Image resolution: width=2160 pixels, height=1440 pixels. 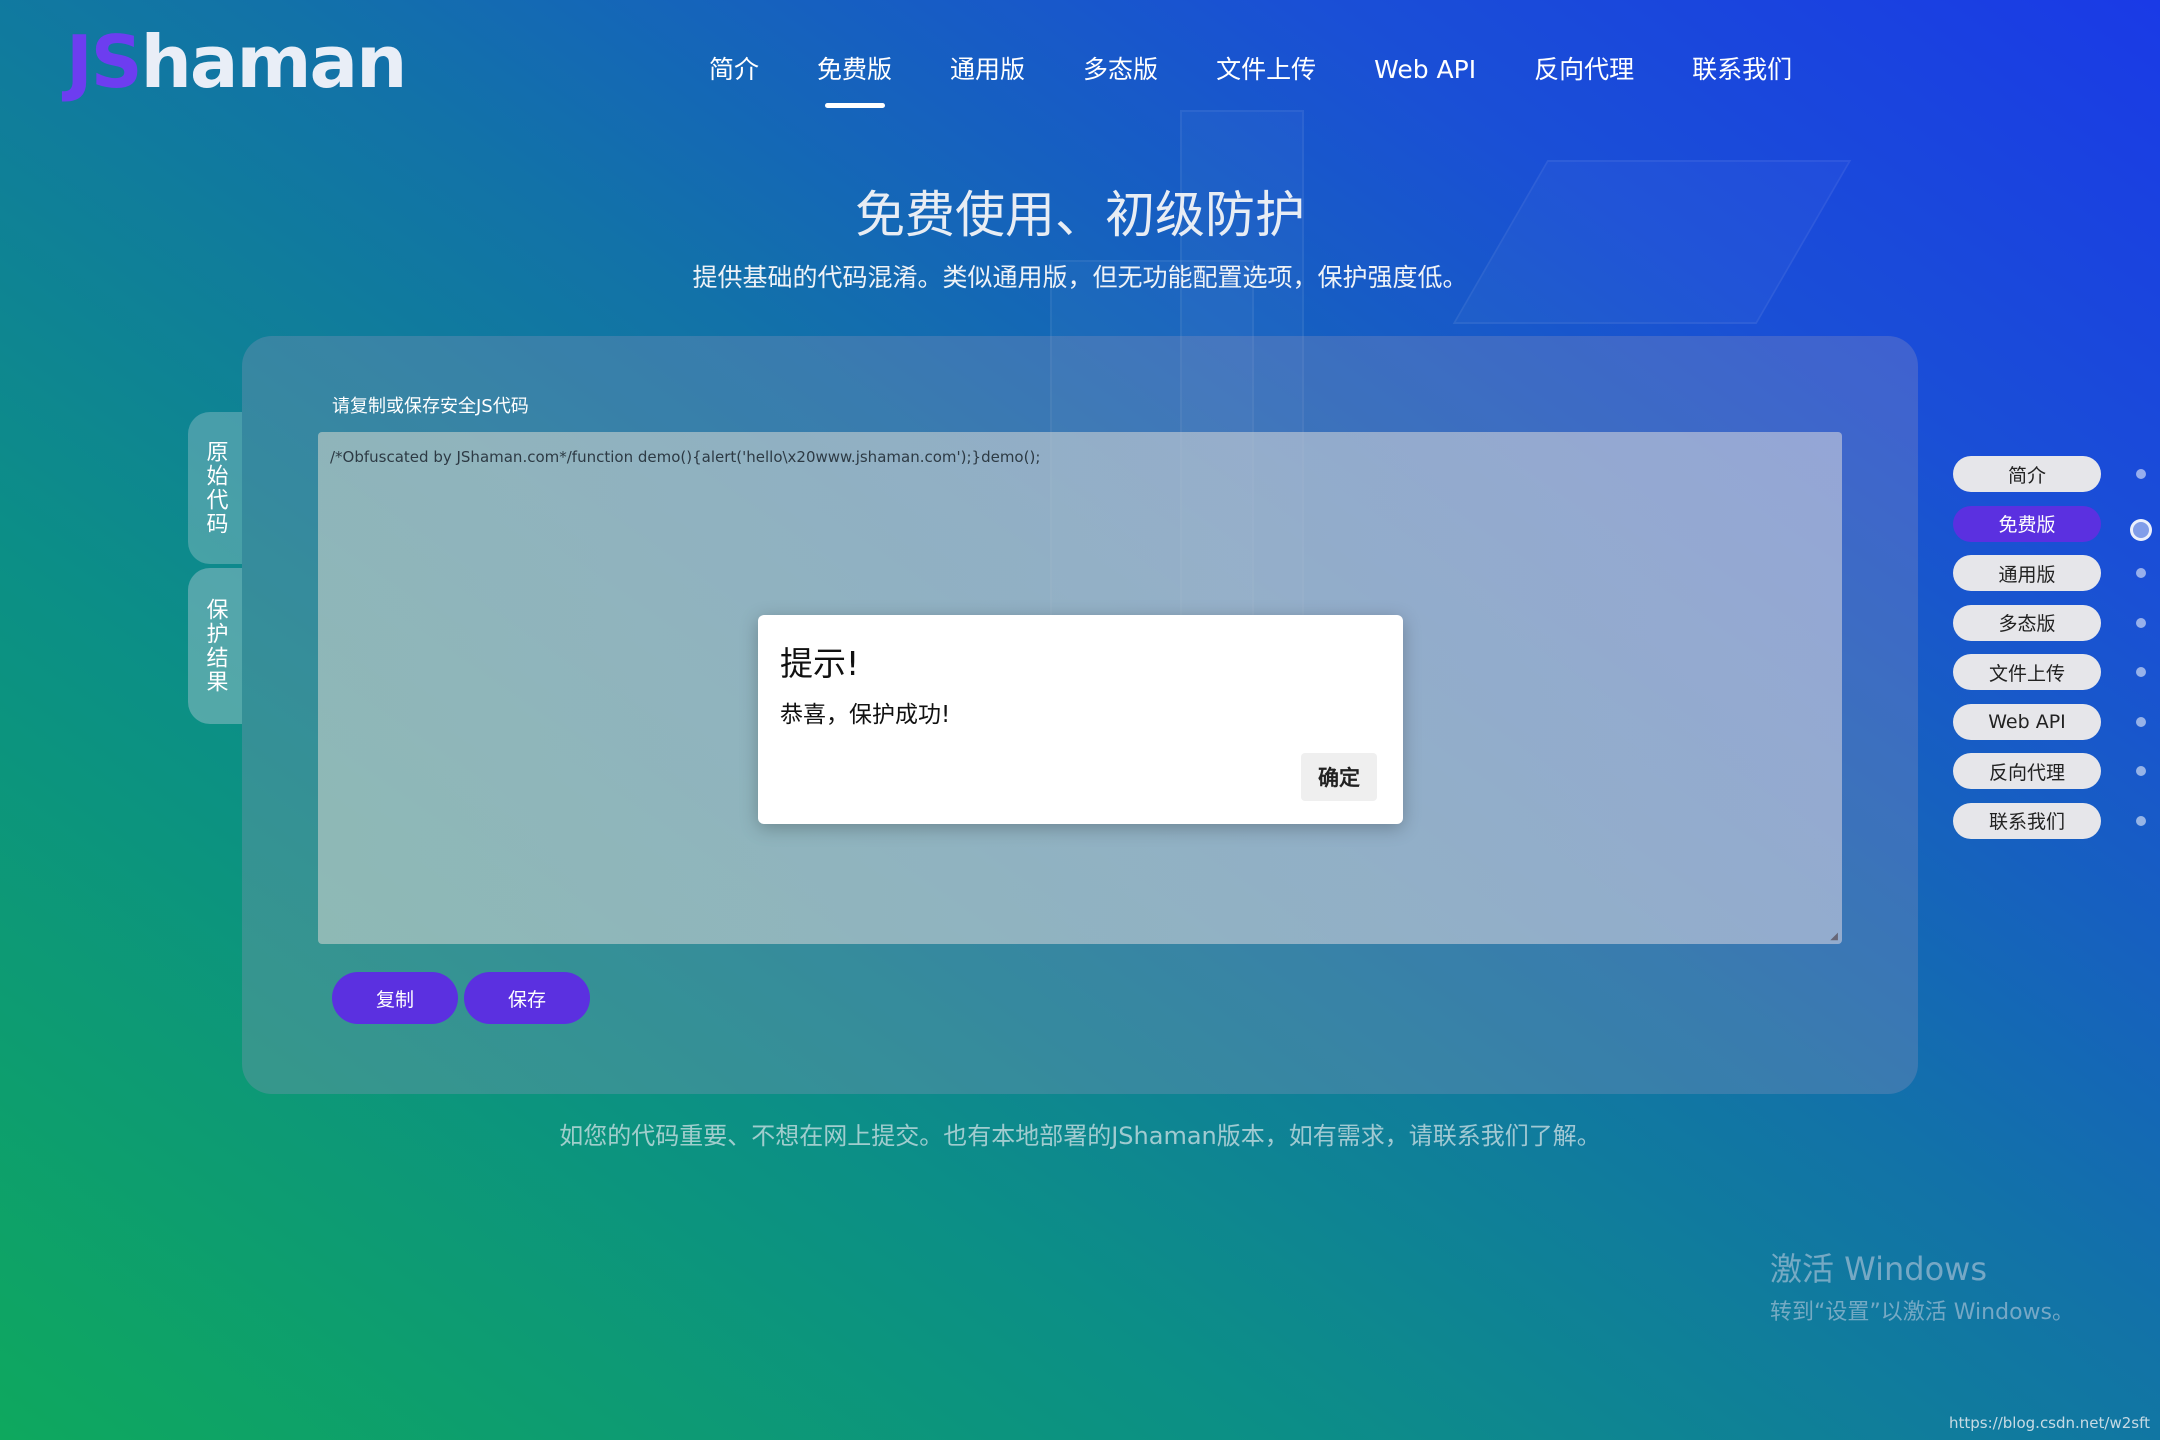 I want to click on watermark-line1: 激活 Windows, so click(x=1879, y=1269).